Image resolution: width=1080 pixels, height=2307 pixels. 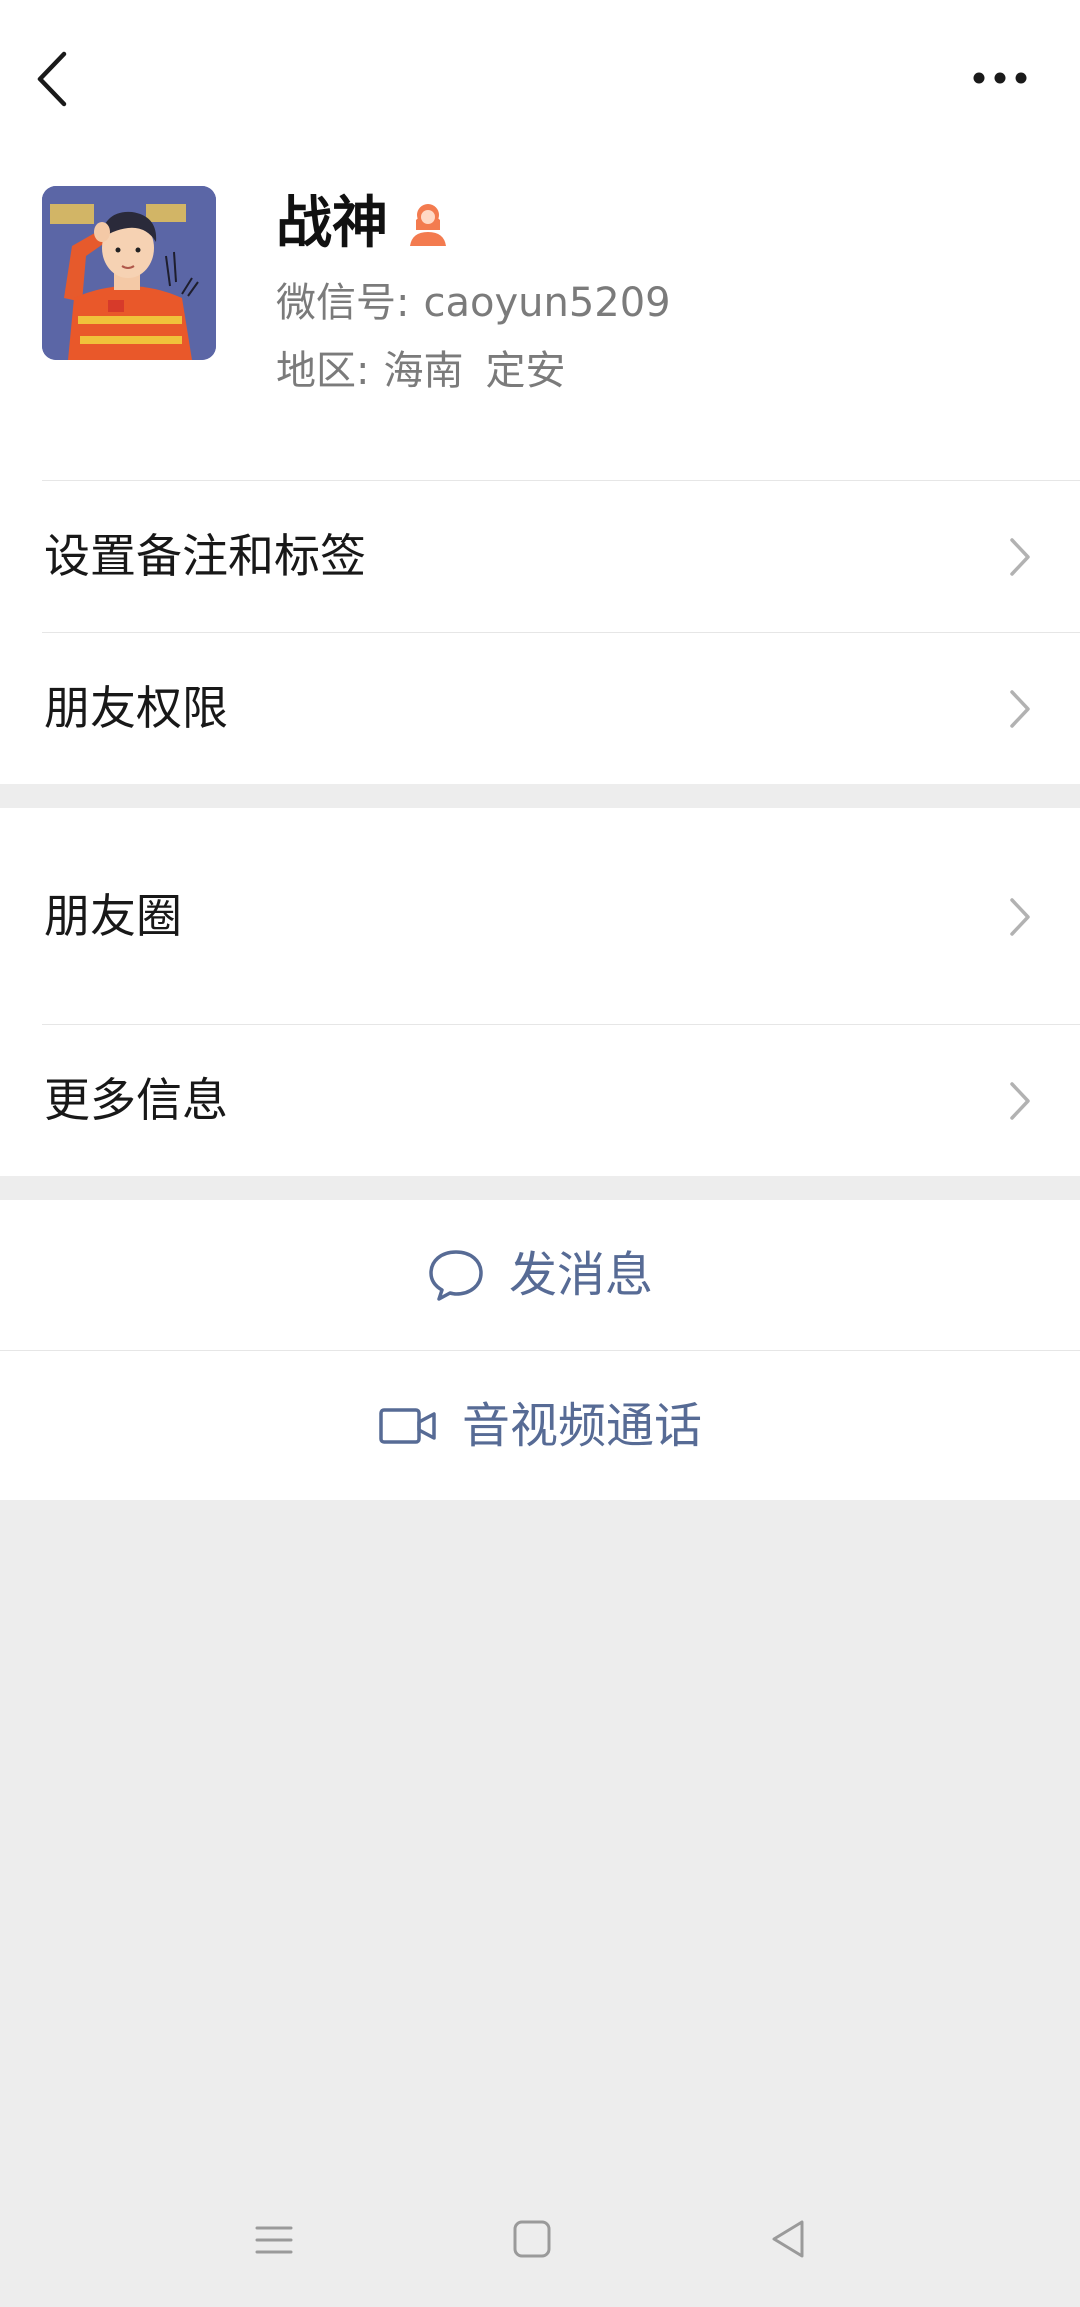 I want to click on wechat-id-label: 微信号:, so click(x=343, y=303).